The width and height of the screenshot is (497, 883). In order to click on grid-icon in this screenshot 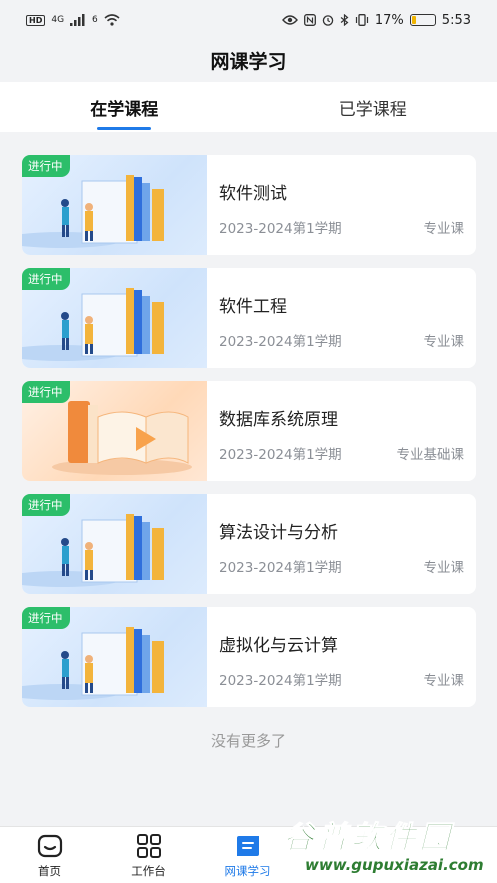, I will do `click(149, 846)`.